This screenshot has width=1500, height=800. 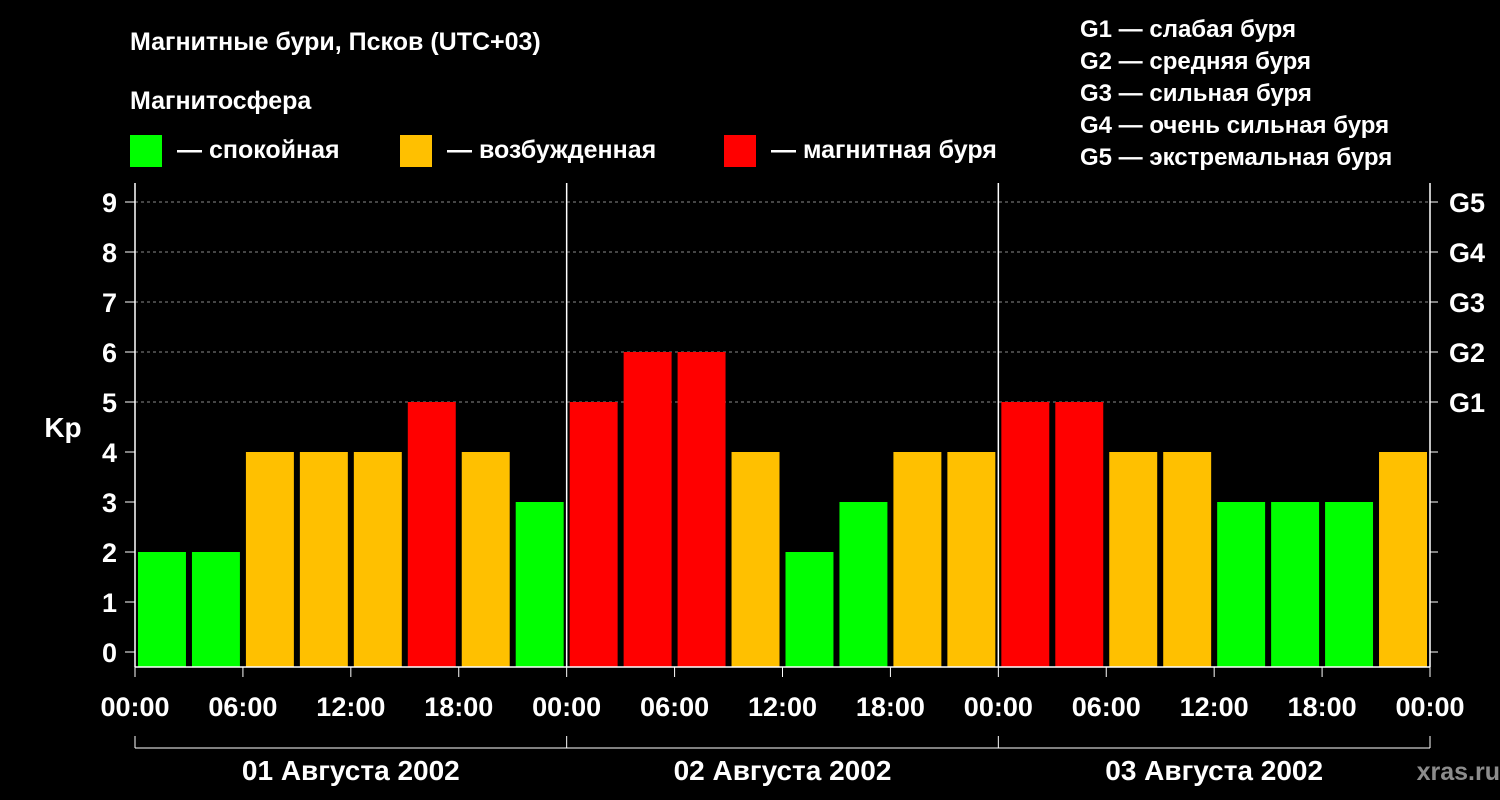 What do you see at coordinates (1467, 403) in the screenshot?
I see `g-scale-tick-label: G1` at bounding box center [1467, 403].